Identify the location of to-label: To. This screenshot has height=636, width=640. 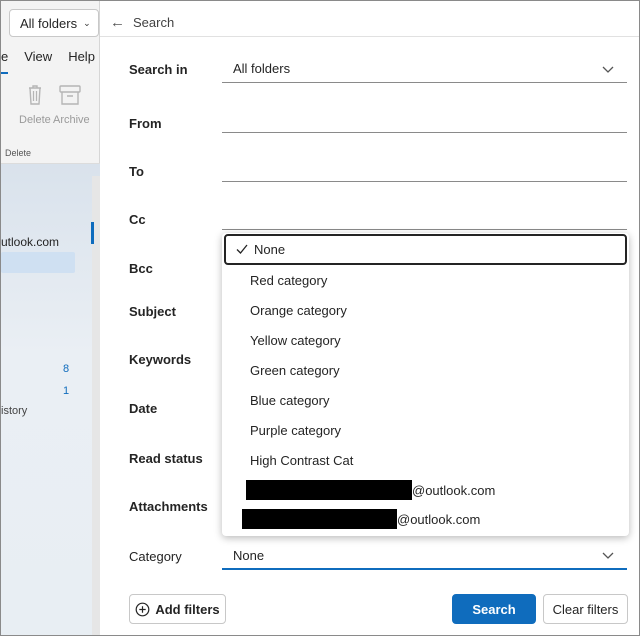
(136, 171).